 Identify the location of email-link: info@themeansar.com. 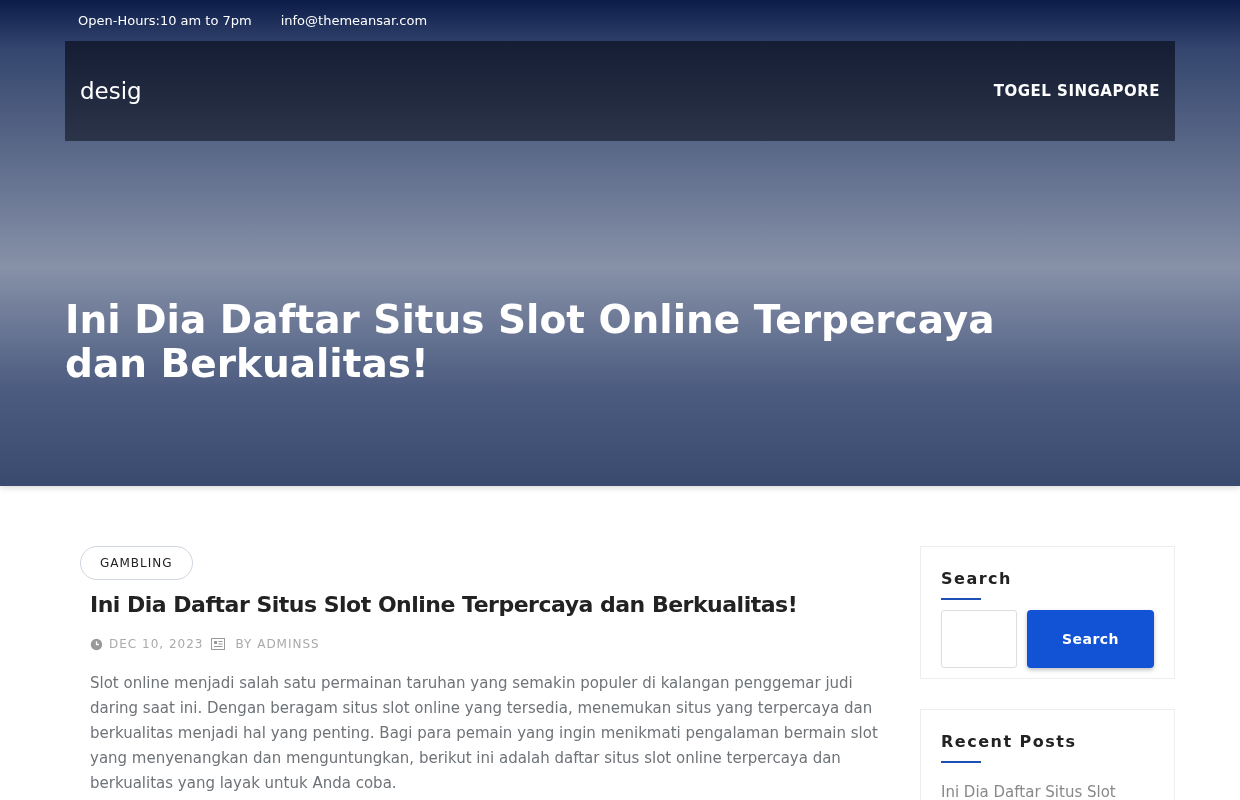
(354, 20).